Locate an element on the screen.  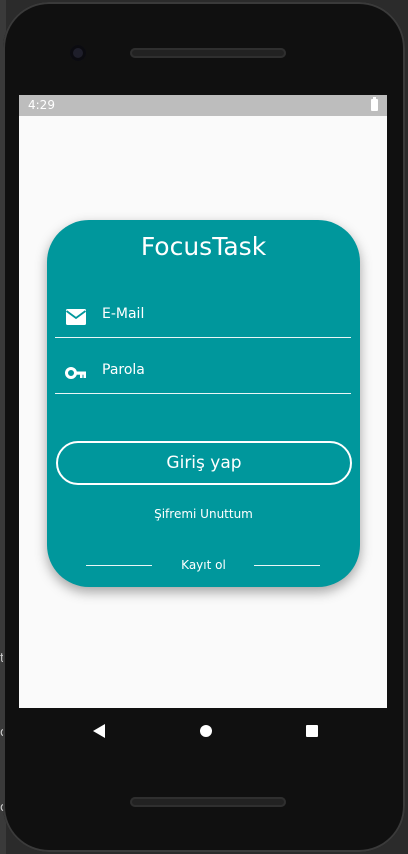
email-placeholder: E-Mail is located at coordinates (123, 314).